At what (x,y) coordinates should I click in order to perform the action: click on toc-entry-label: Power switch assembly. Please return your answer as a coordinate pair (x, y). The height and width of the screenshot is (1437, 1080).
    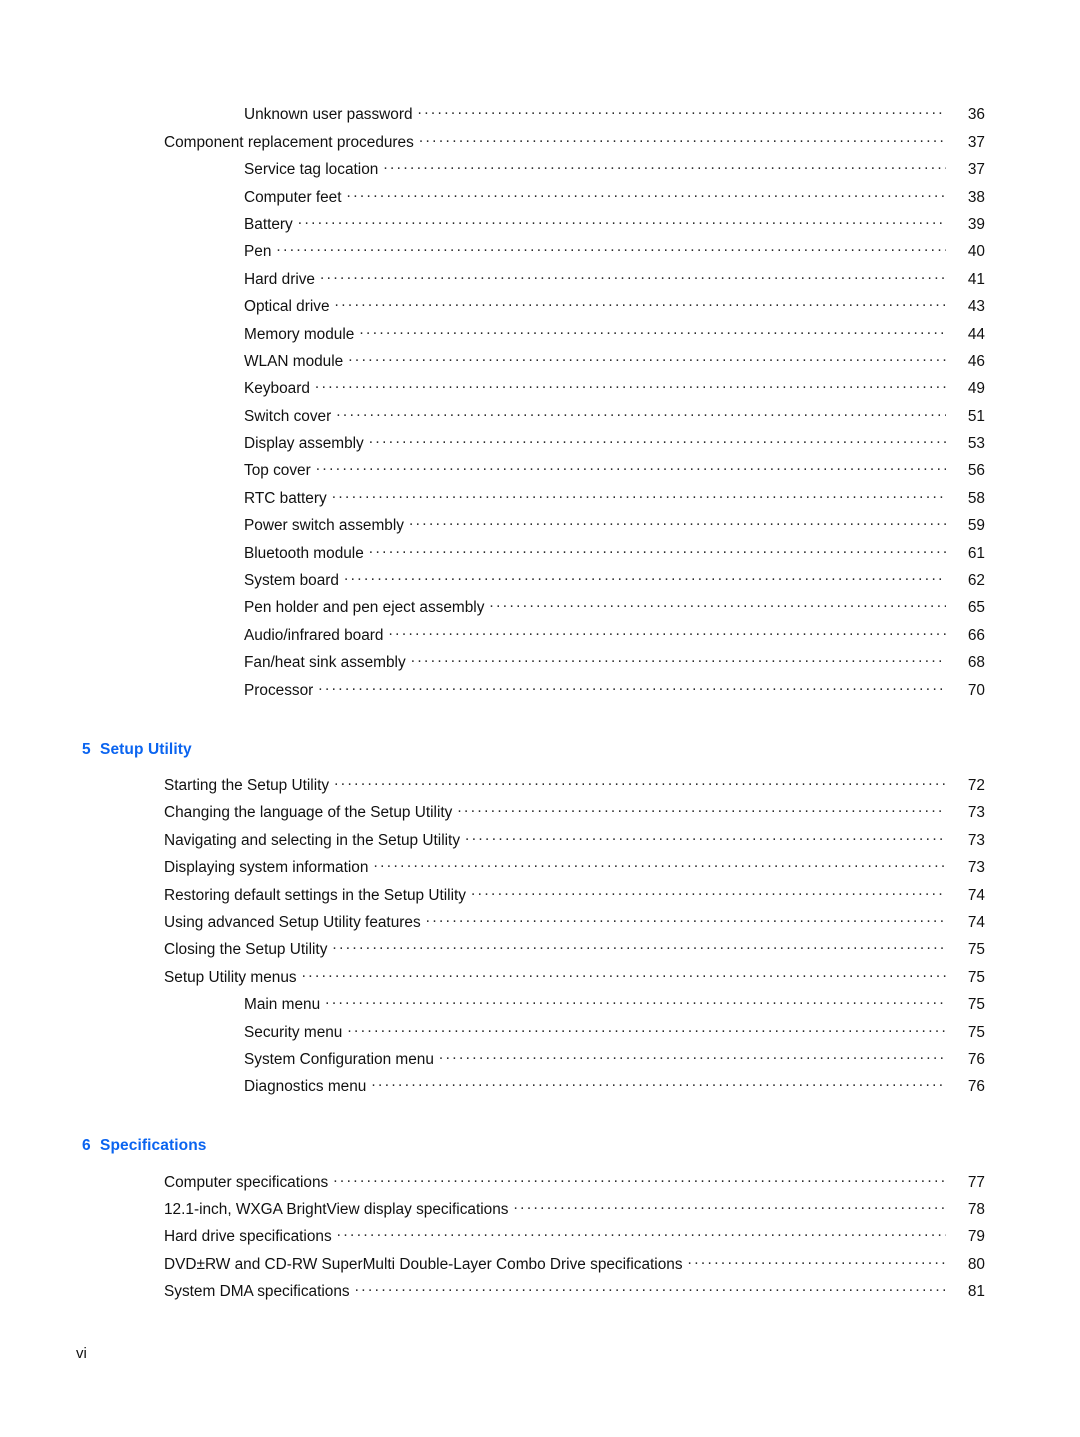
    Looking at the image, I should click on (324, 526).